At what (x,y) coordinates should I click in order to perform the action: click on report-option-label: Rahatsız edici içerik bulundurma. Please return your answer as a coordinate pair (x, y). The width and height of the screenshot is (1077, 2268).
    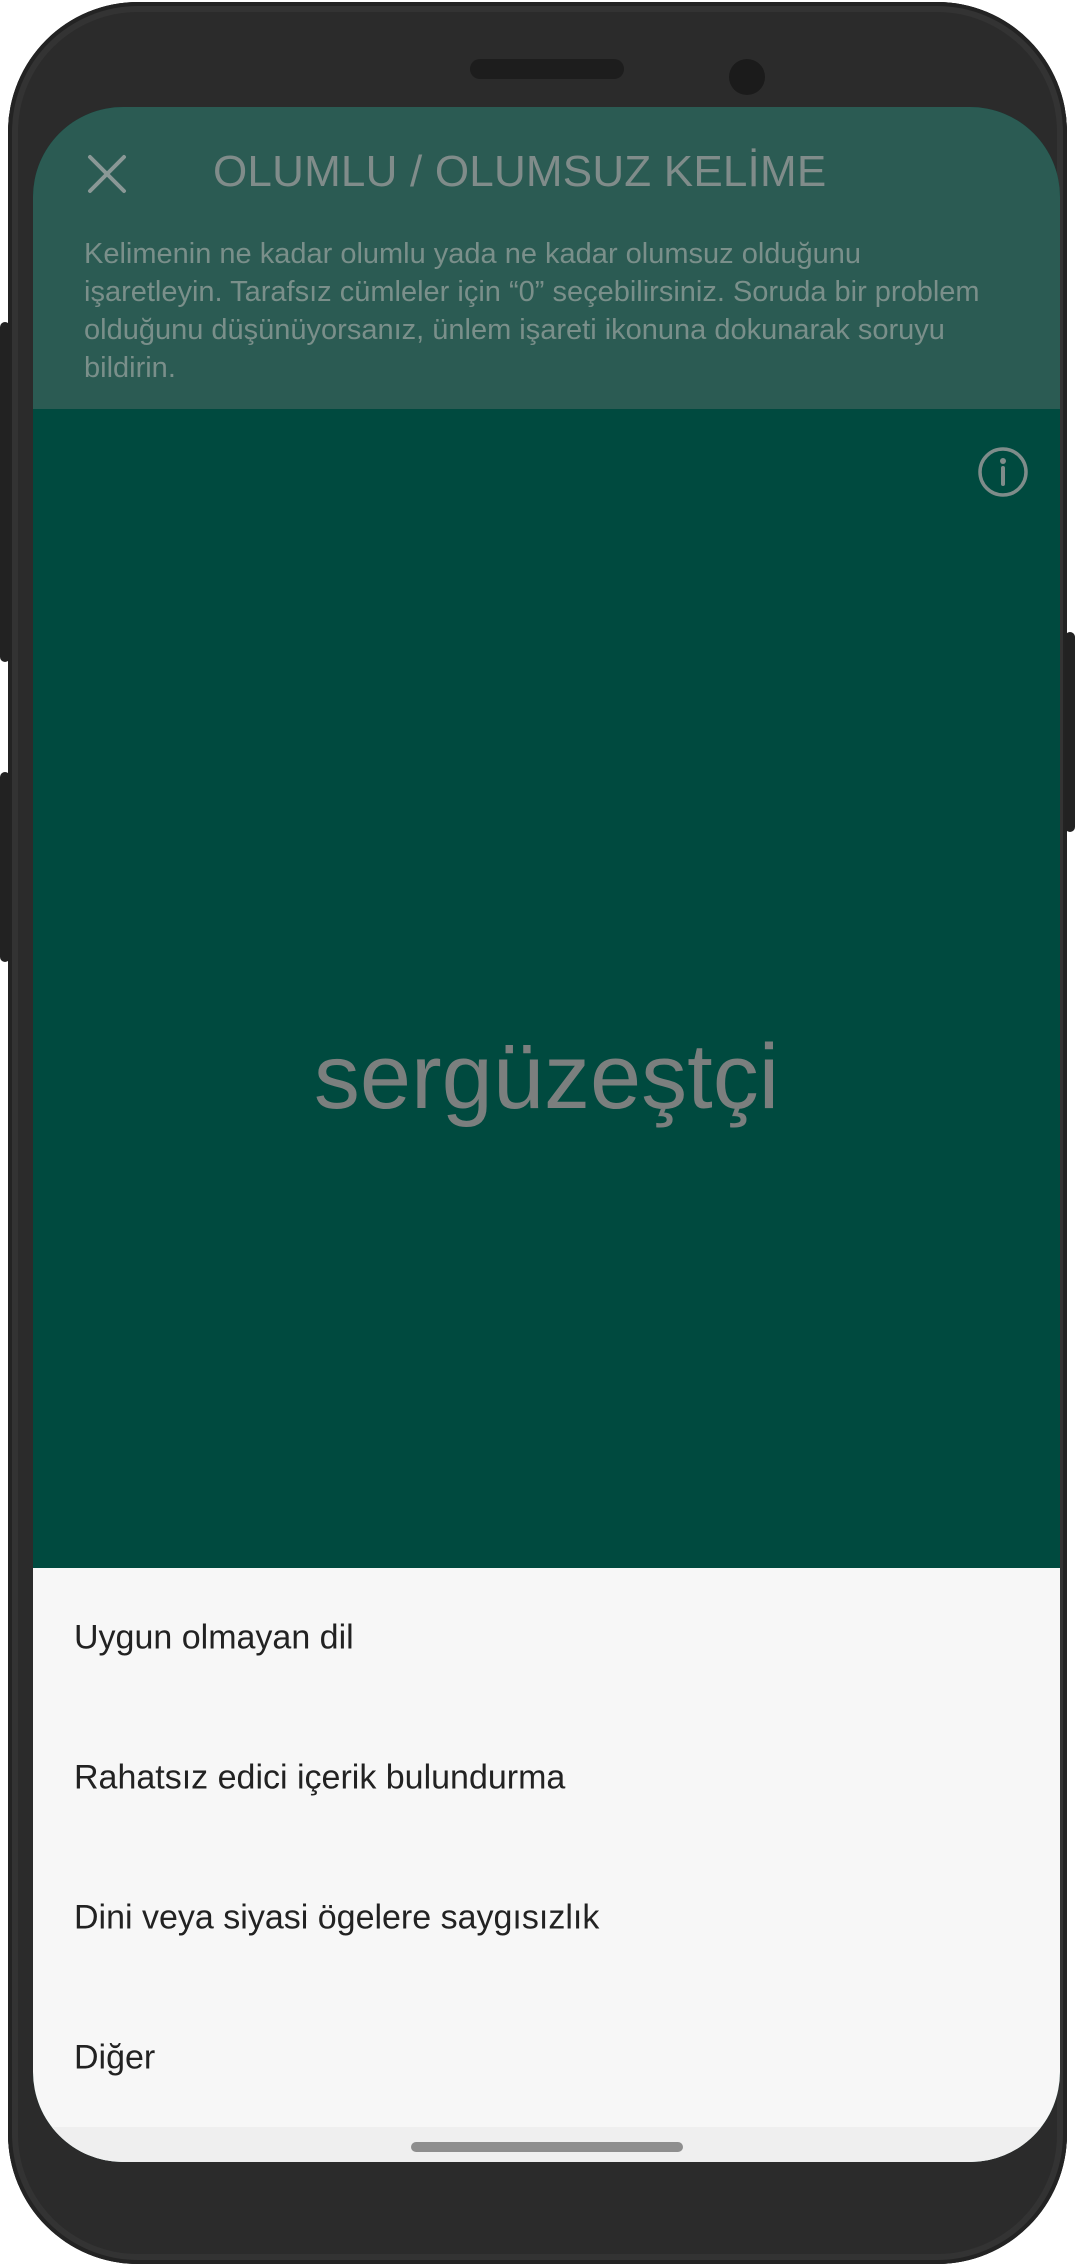
    Looking at the image, I should click on (320, 1777).